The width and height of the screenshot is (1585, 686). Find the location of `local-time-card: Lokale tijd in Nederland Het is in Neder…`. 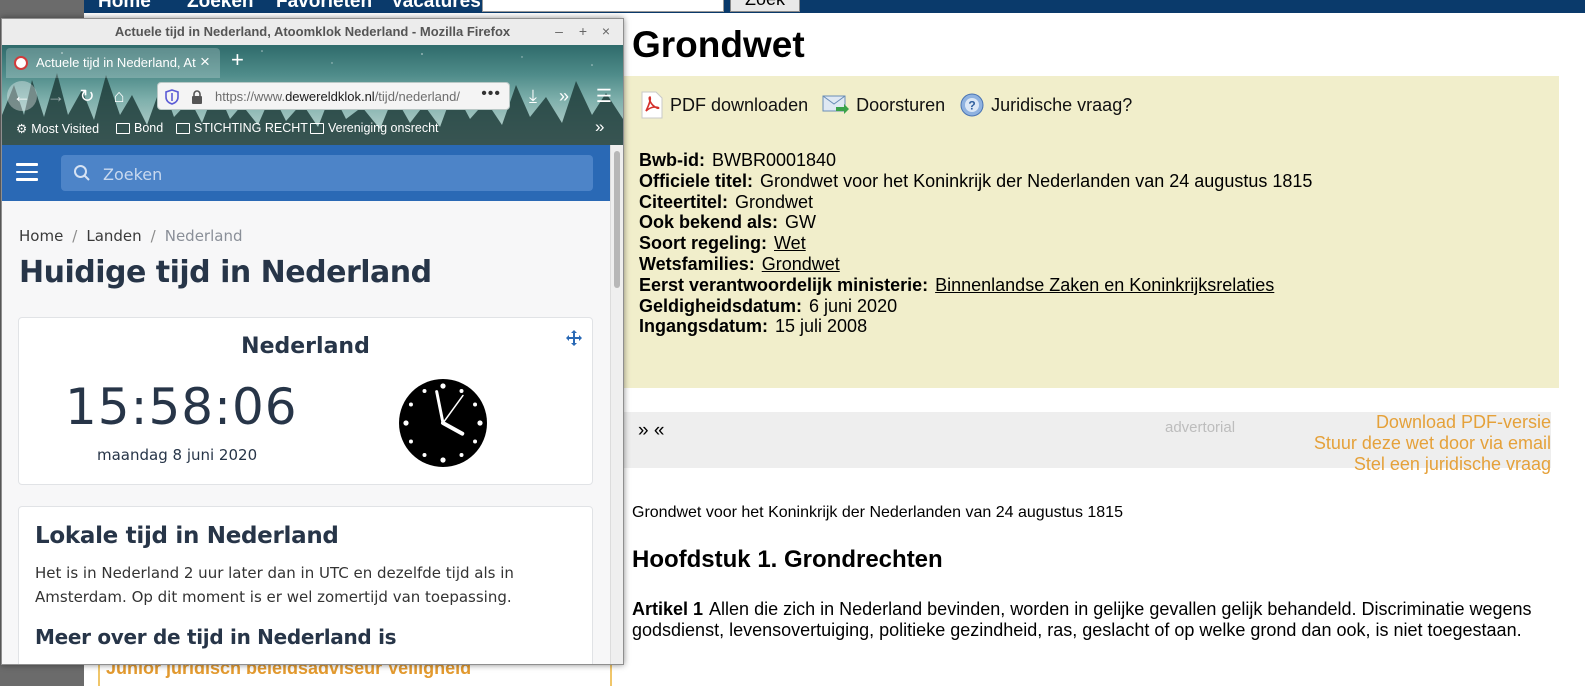

local-time-card: Lokale tijd in Nederland Het is in Neder… is located at coordinates (305, 585).